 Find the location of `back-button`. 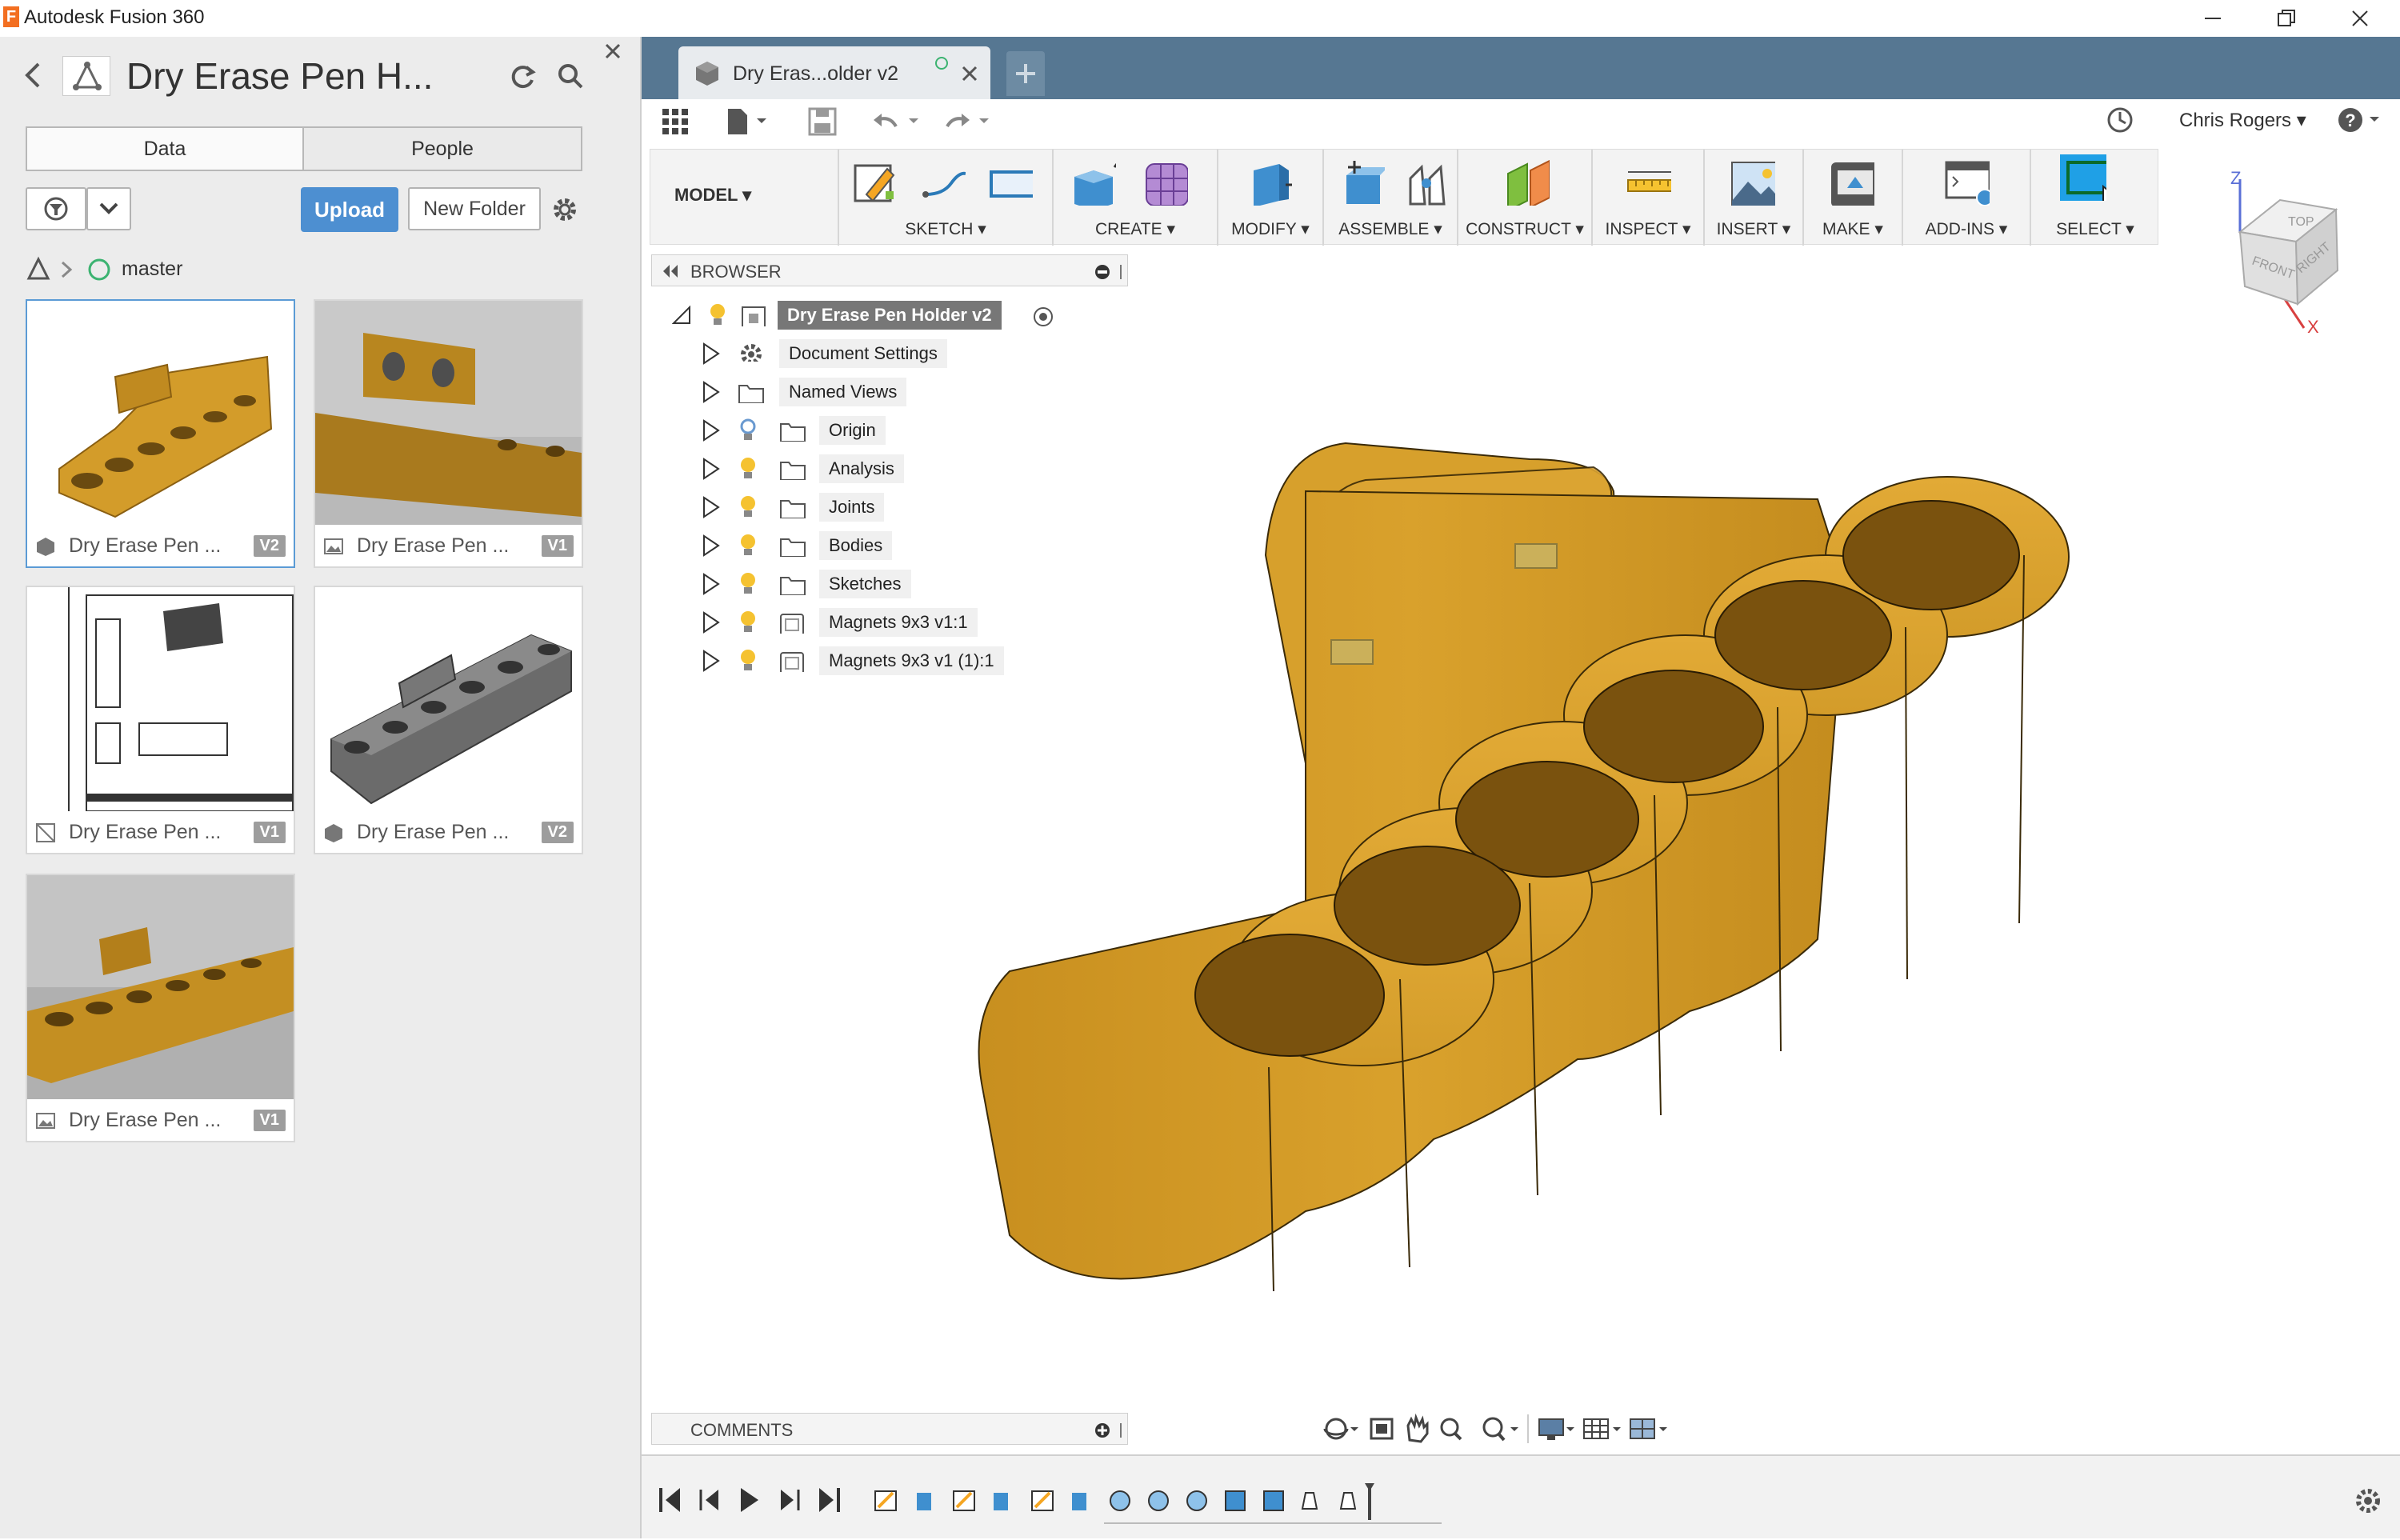

back-button is located at coordinates (33, 75).